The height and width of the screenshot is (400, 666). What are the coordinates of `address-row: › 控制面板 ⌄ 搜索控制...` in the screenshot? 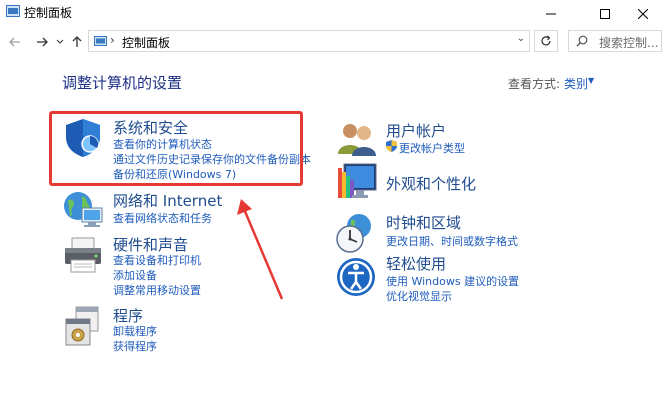 It's located at (333, 42).